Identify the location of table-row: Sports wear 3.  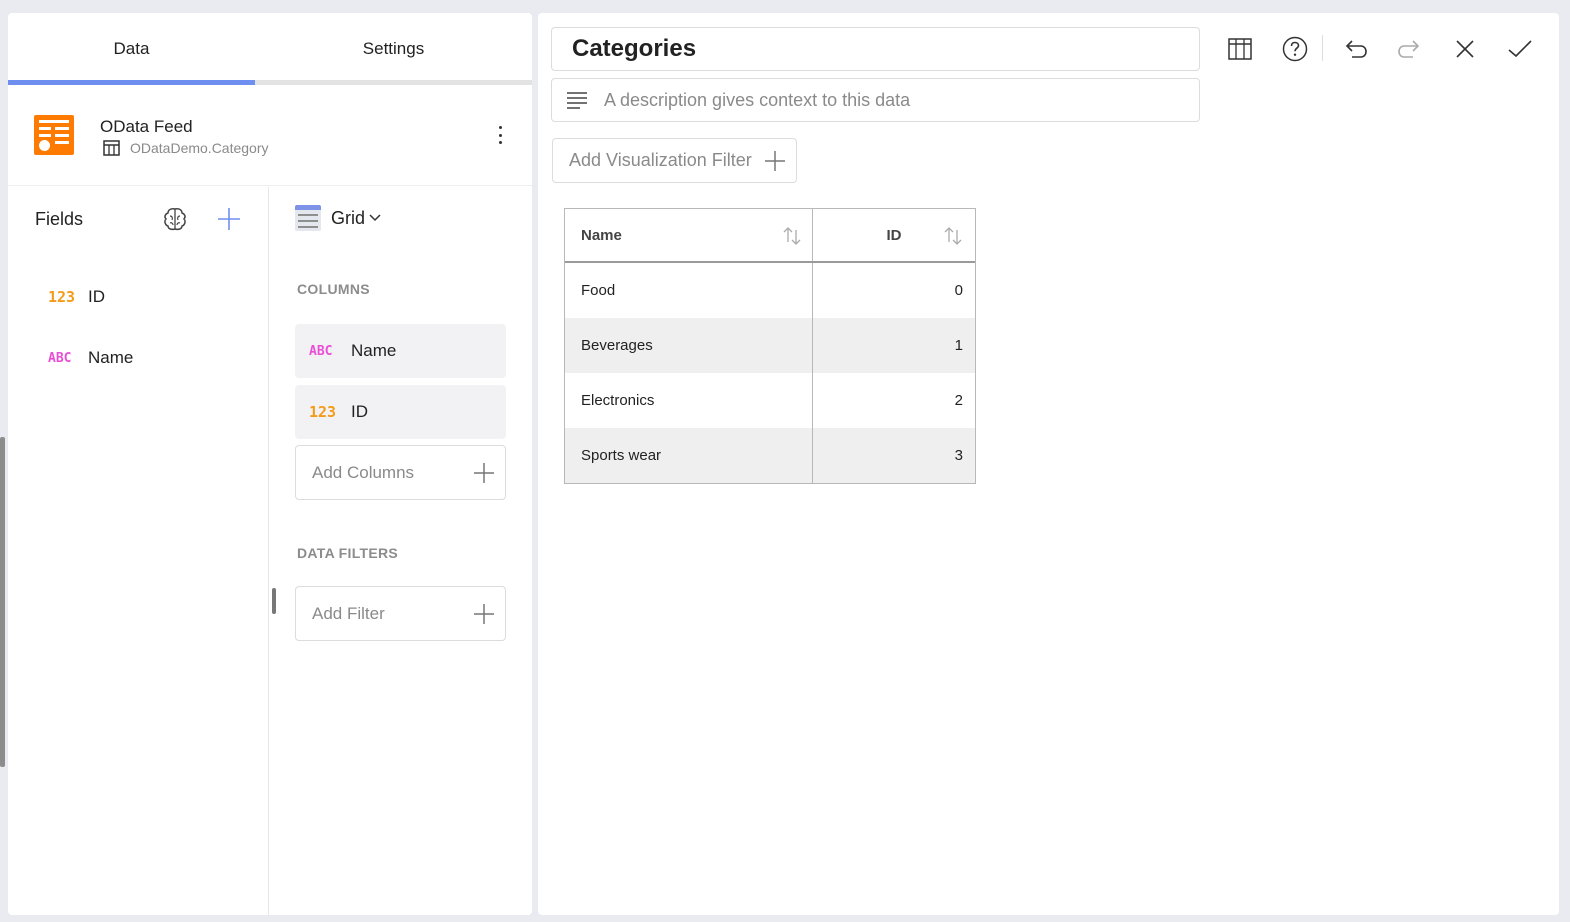
(770, 455).